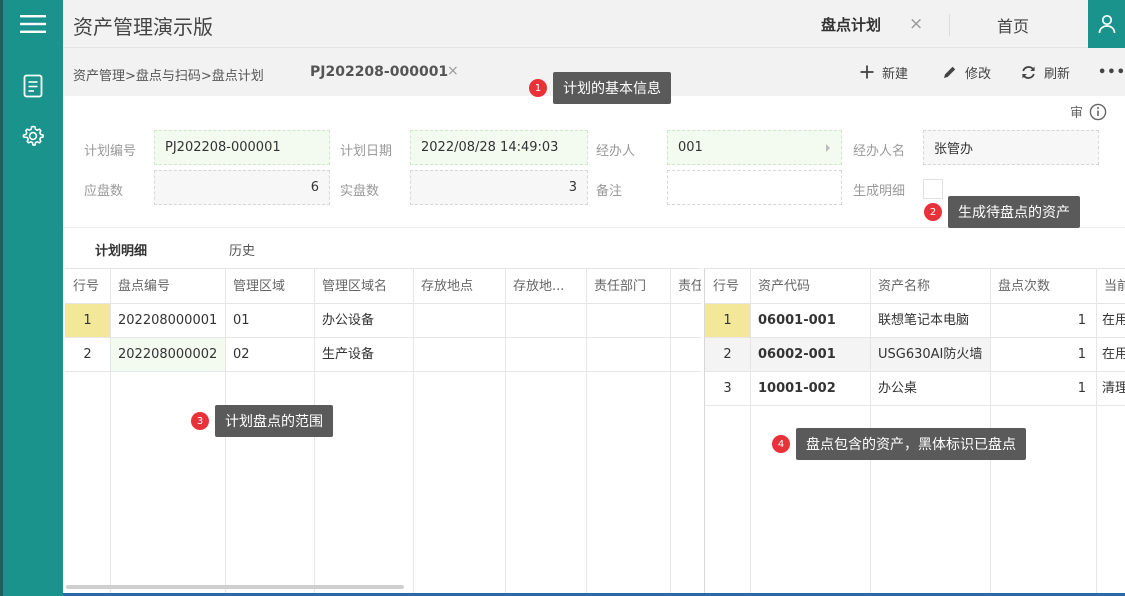 The width and height of the screenshot is (1125, 596). What do you see at coordinates (949, 25) in the screenshot?
I see `tab-separator` at bounding box center [949, 25].